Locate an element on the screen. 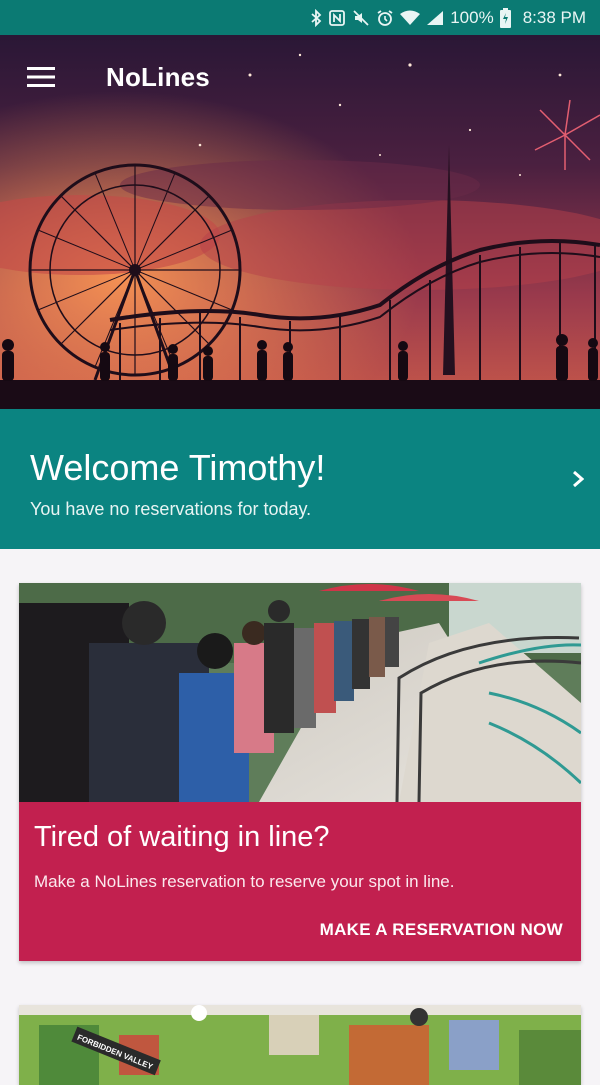  park-map-card: FORBIDDEN VALLEY is located at coordinates (300, 1045).